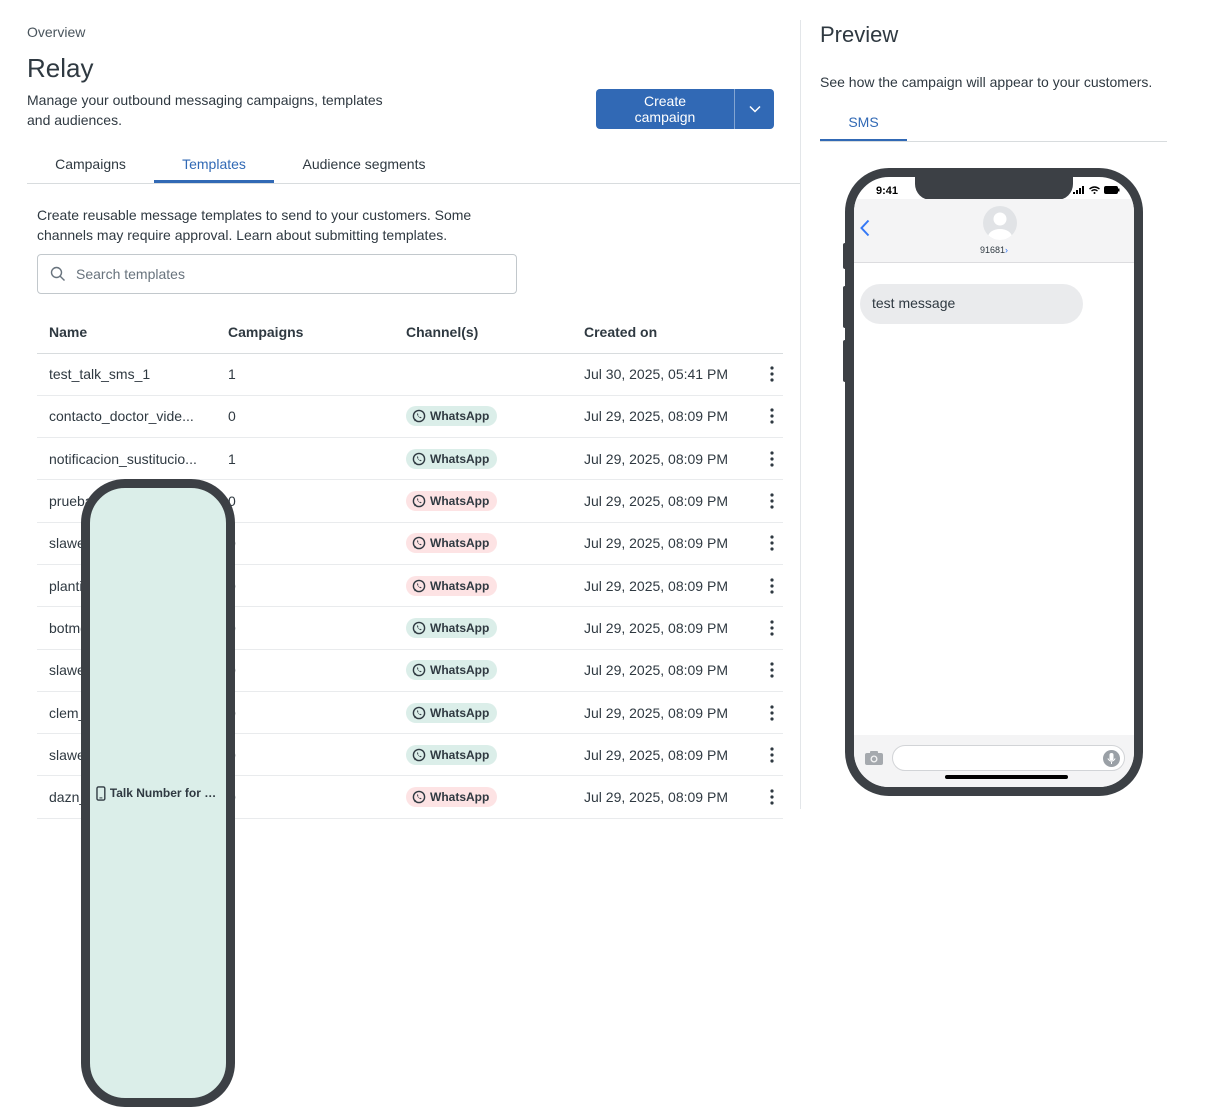 The image size is (1212, 1107). I want to click on chevron-right-icon: ›, so click(1007, 250).